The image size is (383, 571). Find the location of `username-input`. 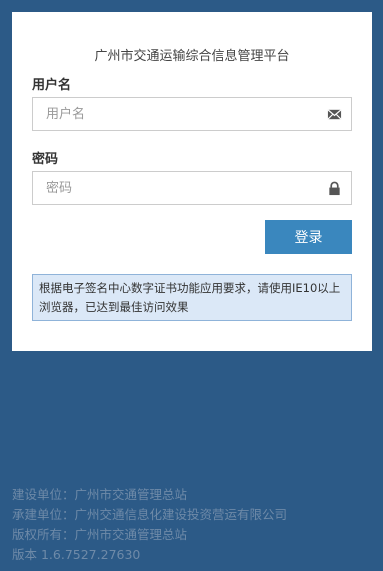

username-input is located at coordinates (173, 114).